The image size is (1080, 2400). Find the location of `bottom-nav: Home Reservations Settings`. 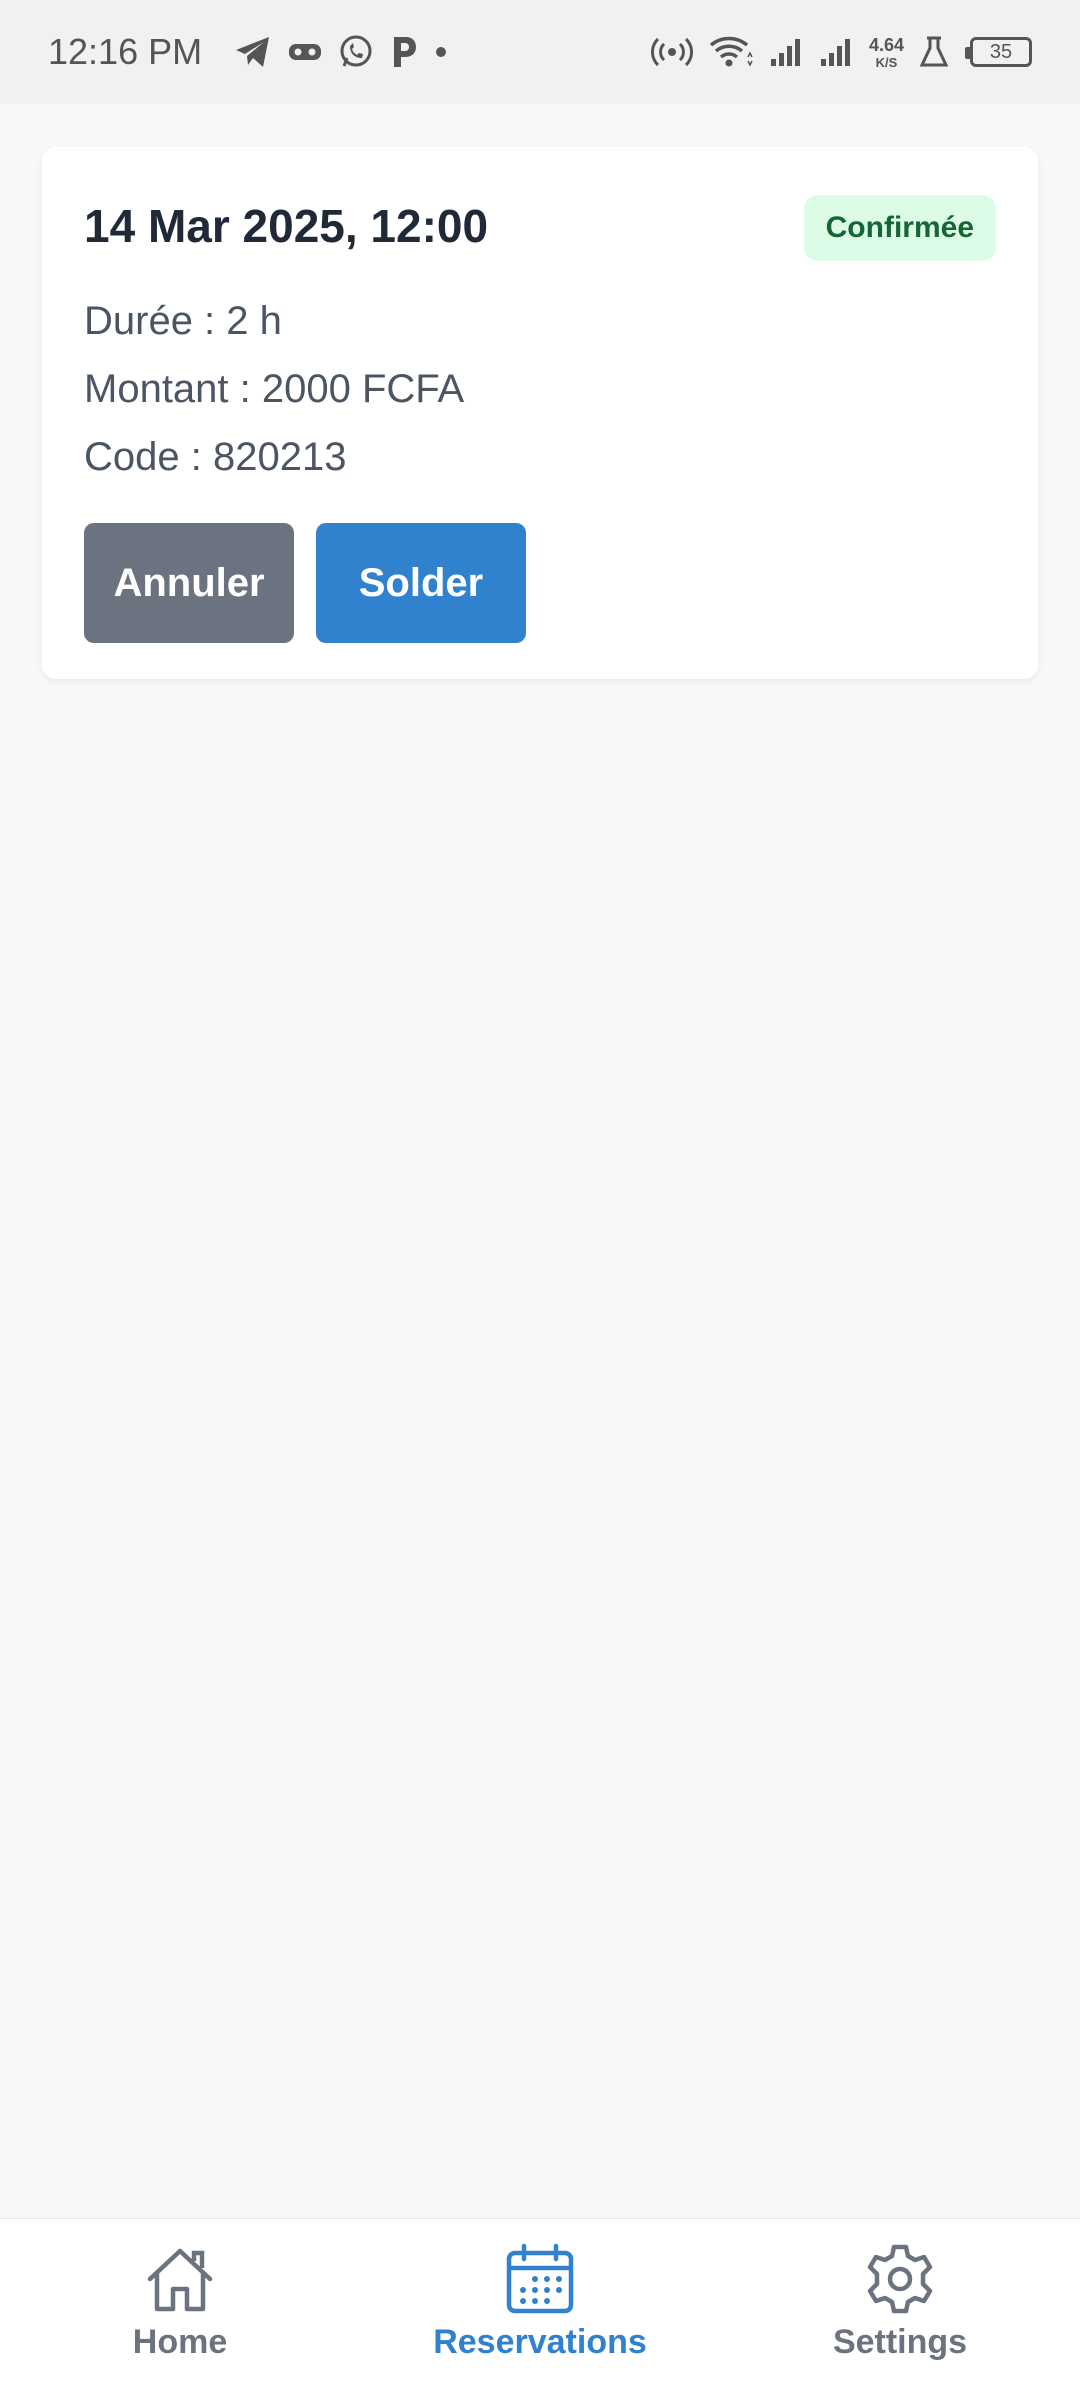

bottom-nav: Home Reservations Settings is located at coordinates (540, 2309).